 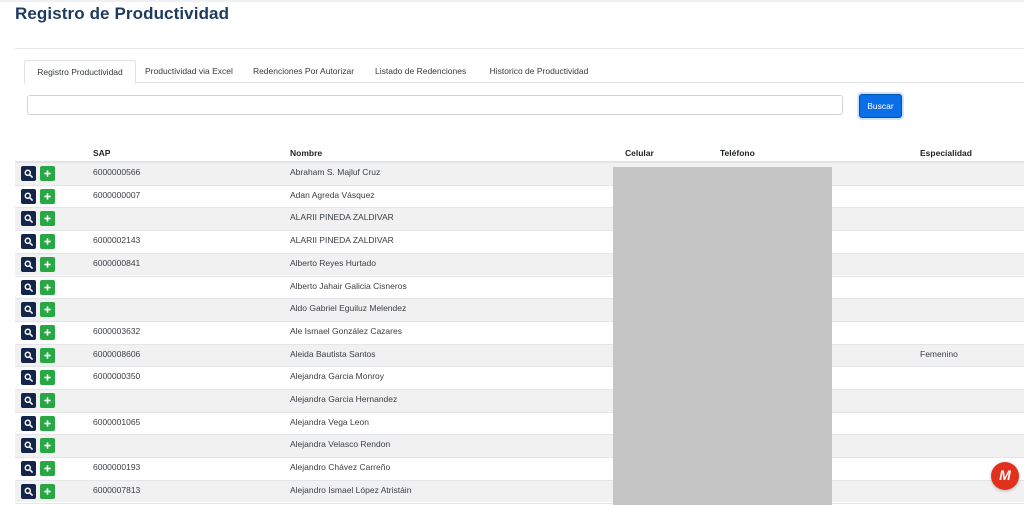 What do you see at coordinates (880, 106) in the screenshot?
I see `search-button: Buscar` at bounding box center [880, 106].